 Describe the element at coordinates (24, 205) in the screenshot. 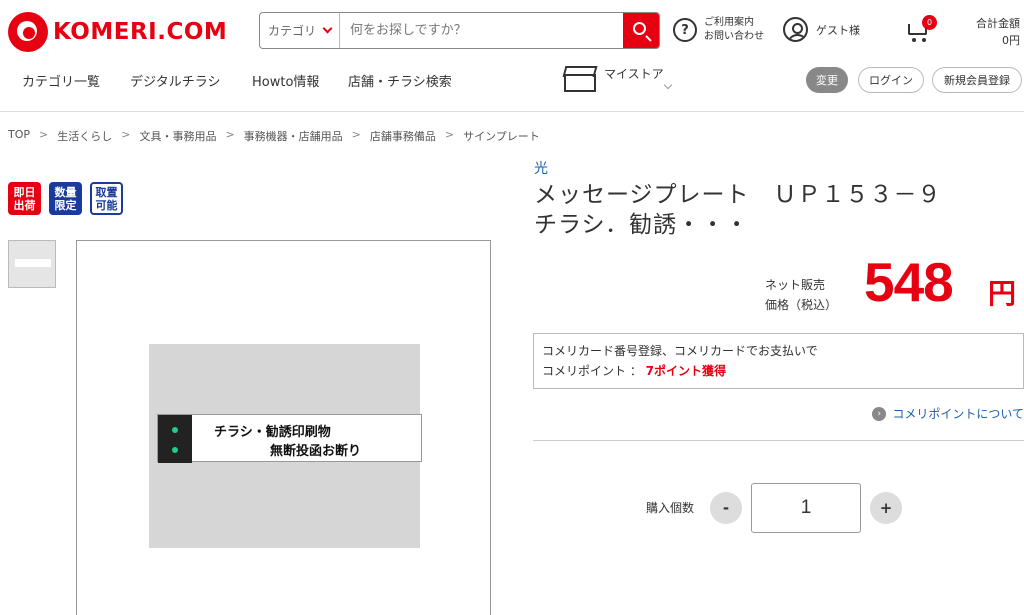

I see `badge-line: 出荷` at that location.